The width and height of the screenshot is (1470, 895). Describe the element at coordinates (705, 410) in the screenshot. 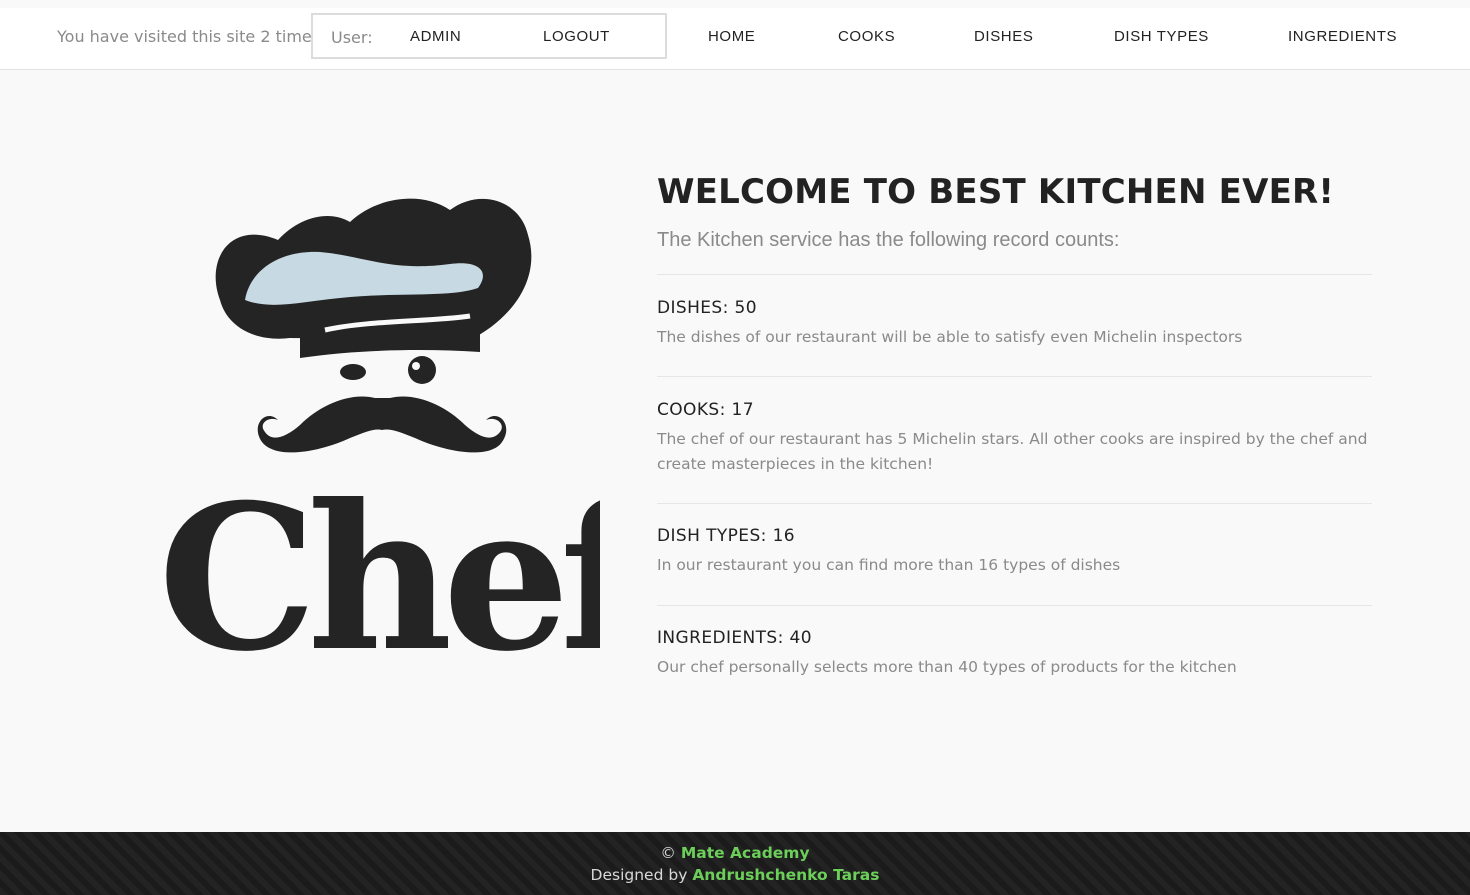

I see `stat-title: COOKS: 17` at that location.